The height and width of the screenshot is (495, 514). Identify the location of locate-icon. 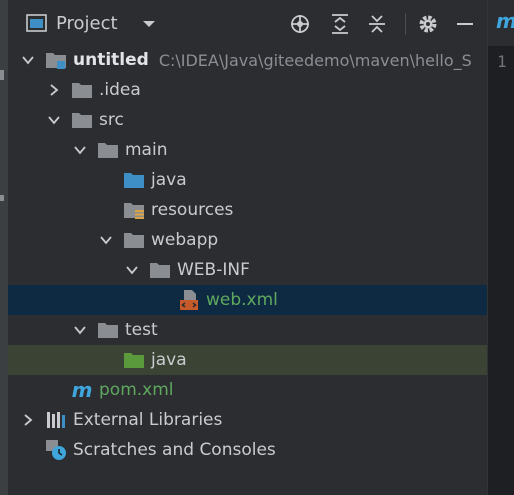
(300, 24).